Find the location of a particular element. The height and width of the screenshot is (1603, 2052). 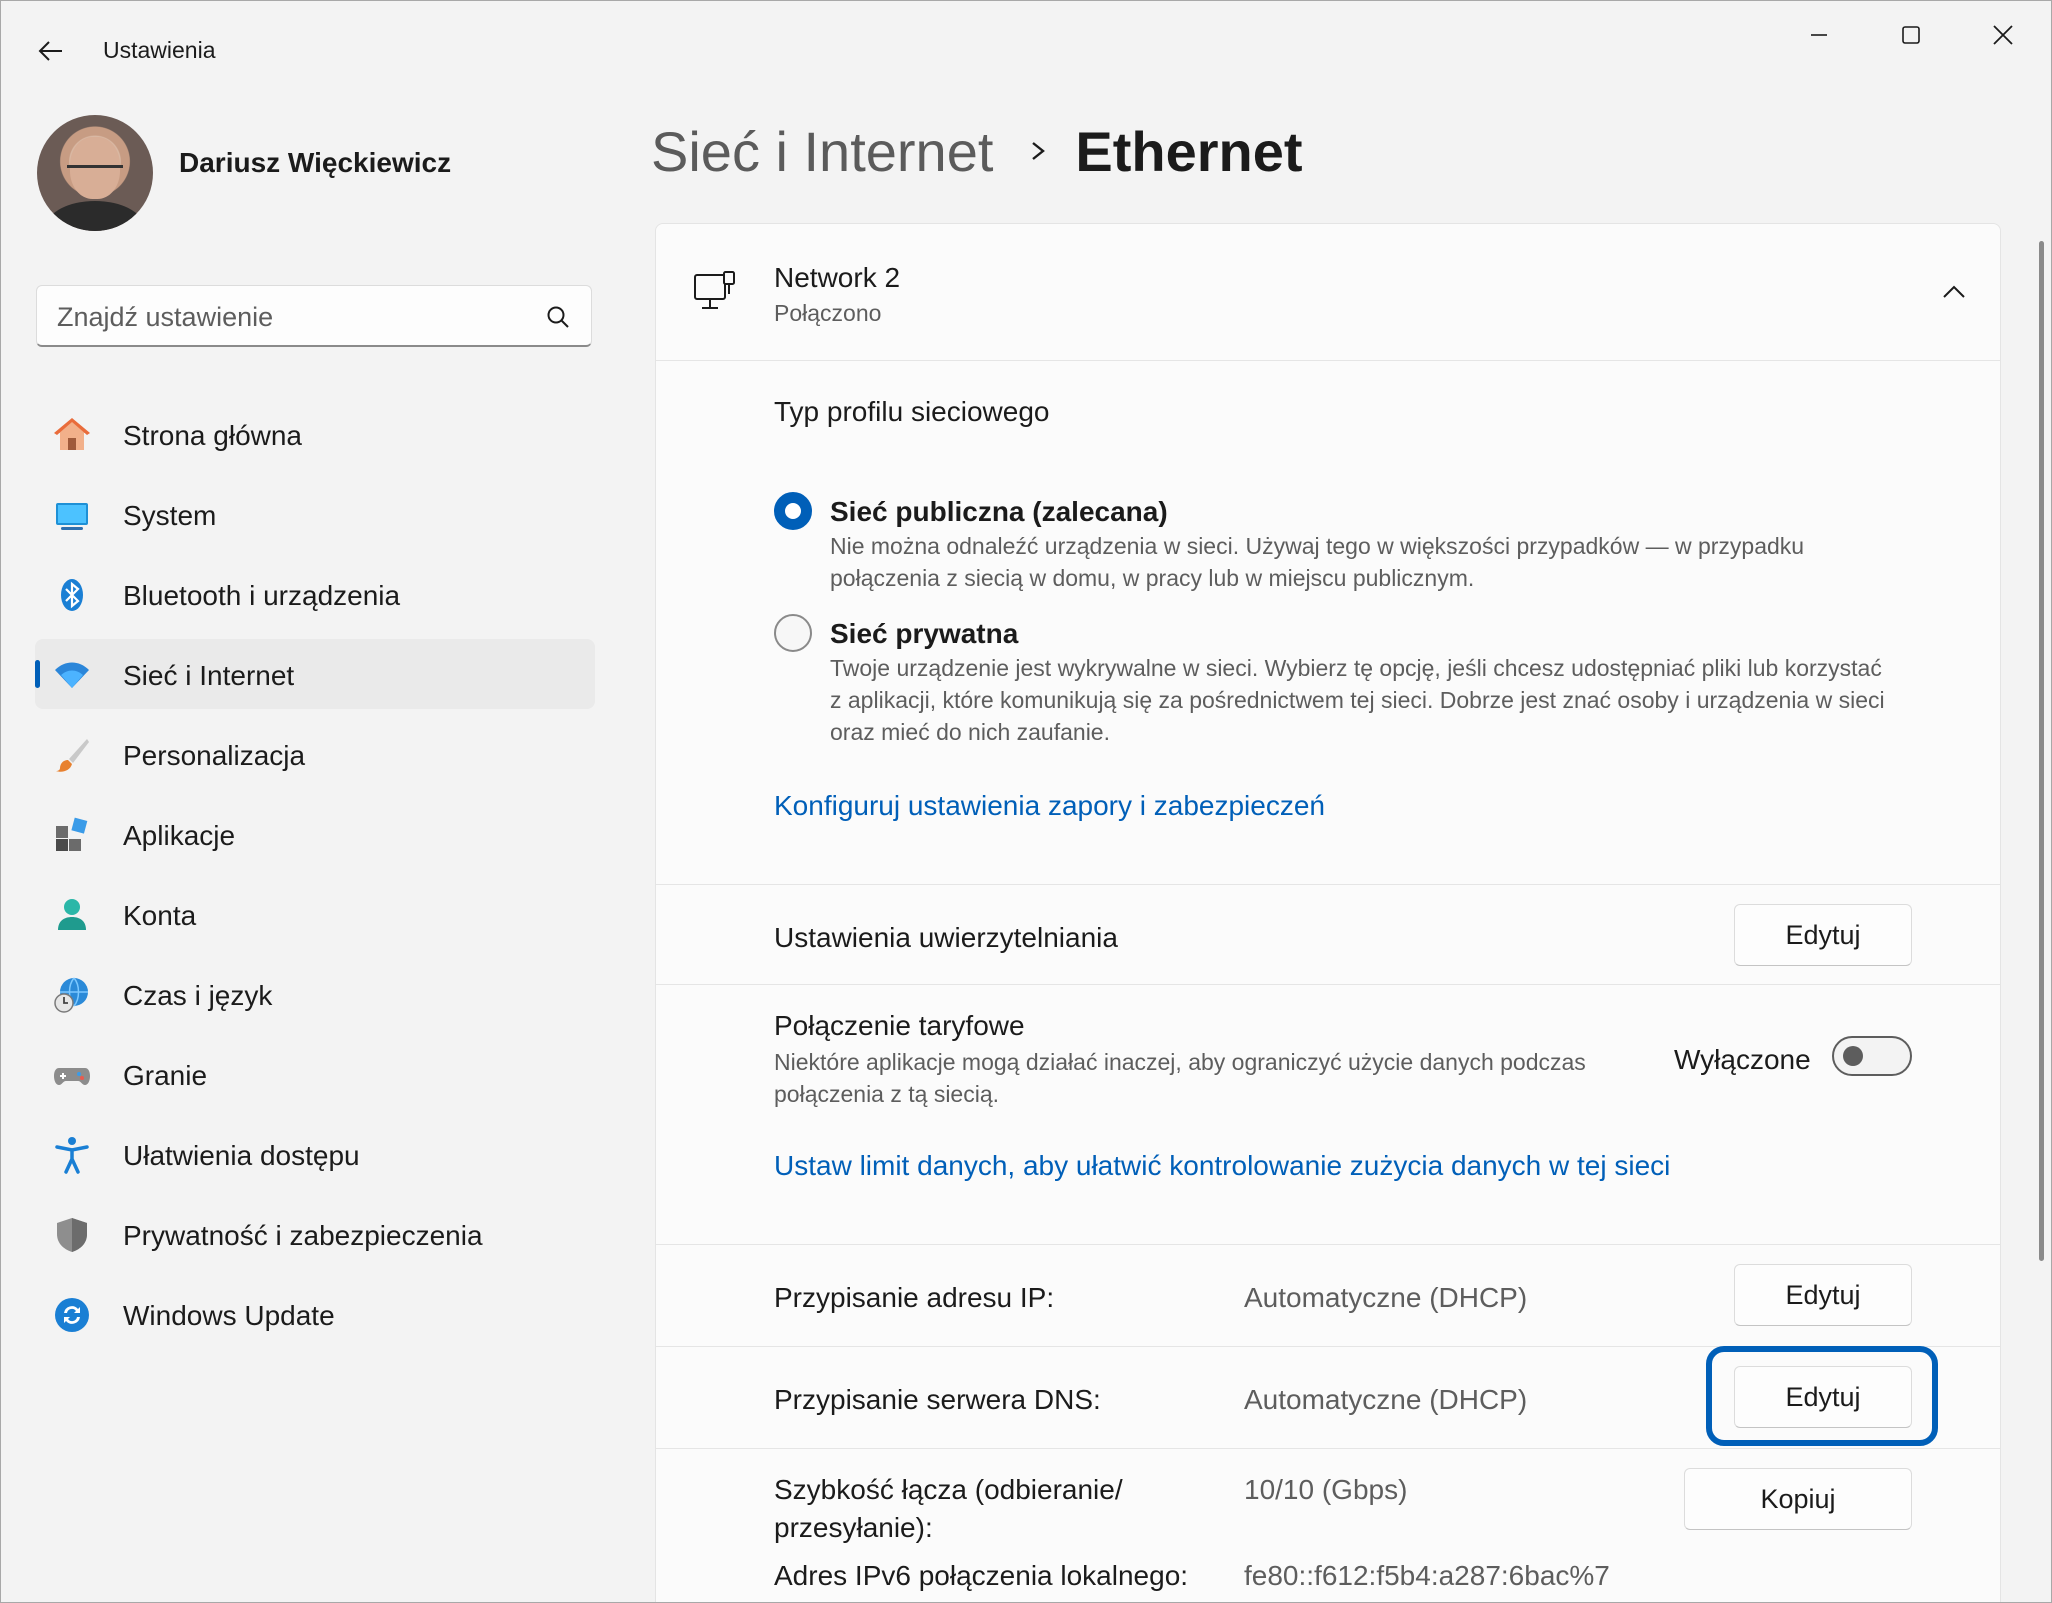

dns-edit-focus-highlight is located at coordinates (1822, 1396).